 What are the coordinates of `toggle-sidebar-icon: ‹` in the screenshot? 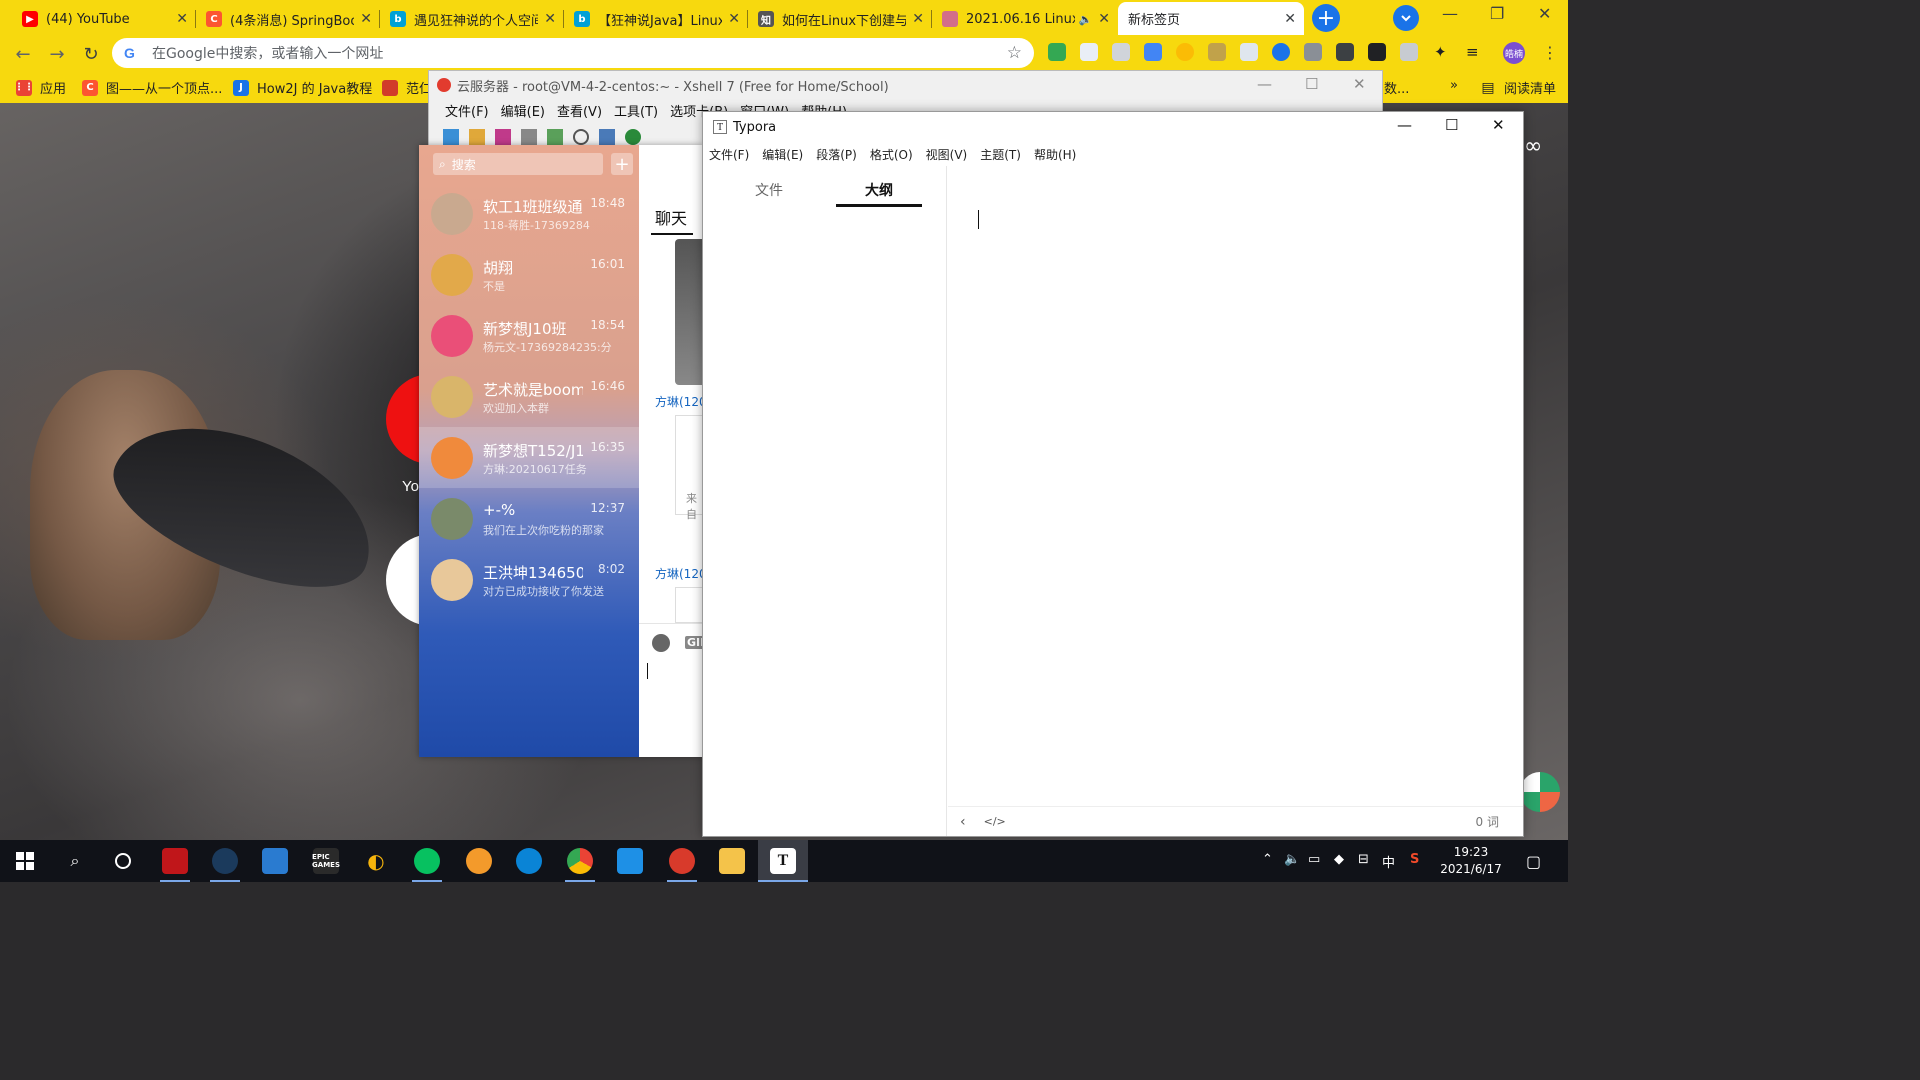 It's located at (963, 822).